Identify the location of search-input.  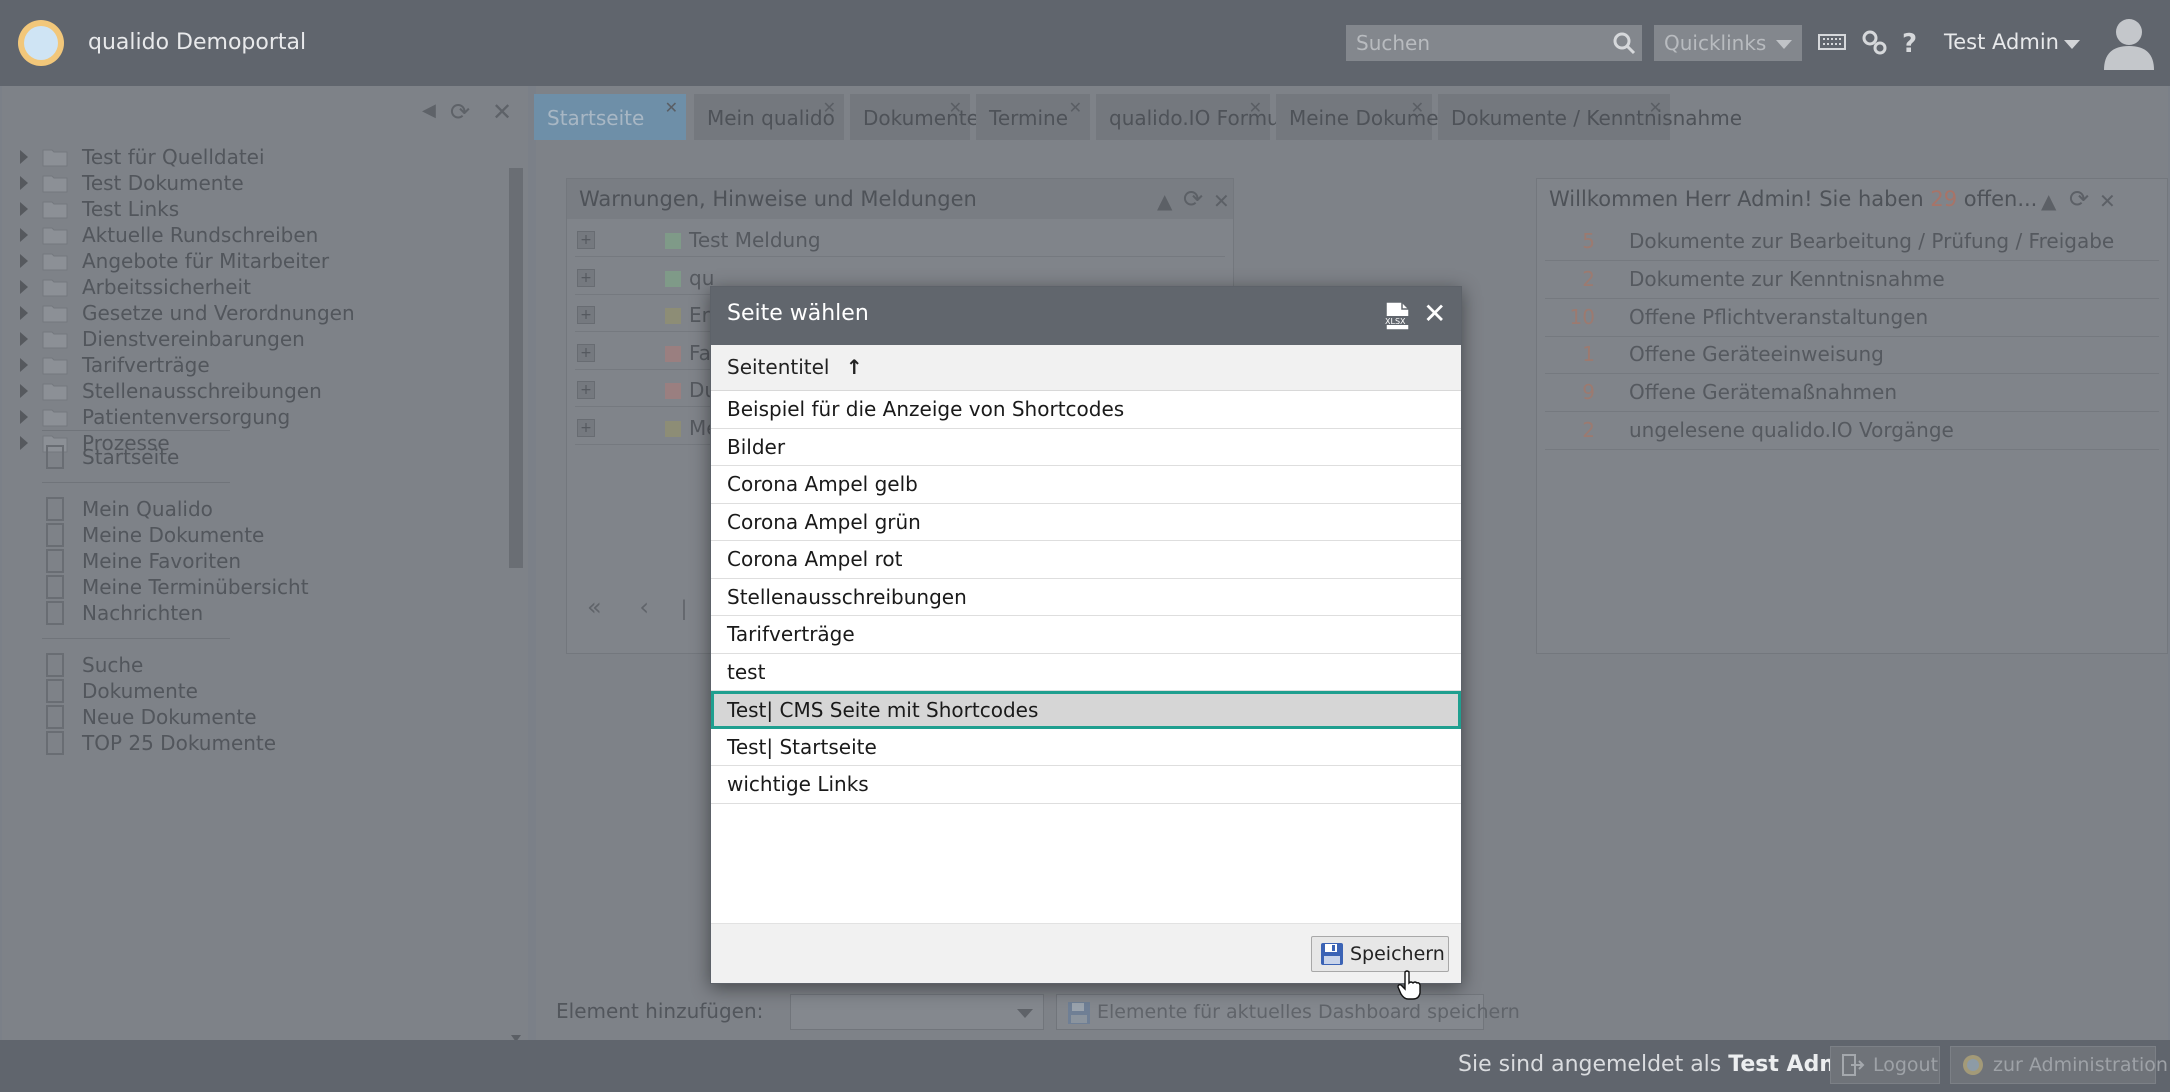
(1494, 43).